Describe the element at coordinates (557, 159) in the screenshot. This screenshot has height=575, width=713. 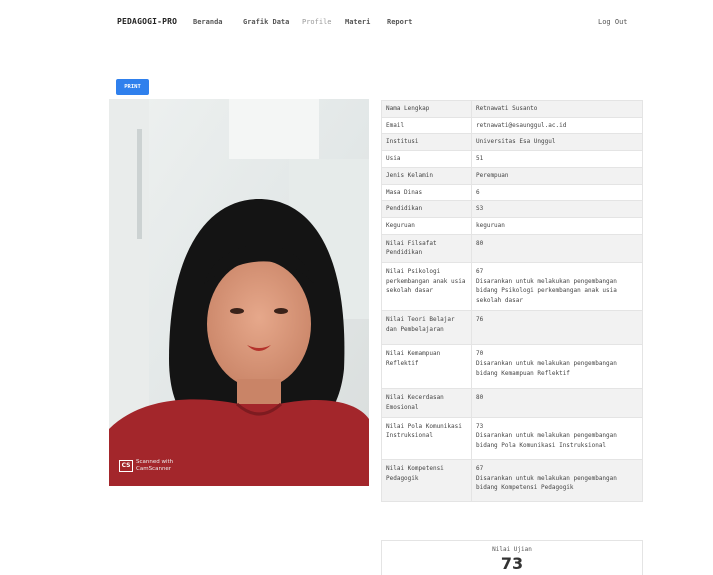
I see `row-value: 51` at that location.